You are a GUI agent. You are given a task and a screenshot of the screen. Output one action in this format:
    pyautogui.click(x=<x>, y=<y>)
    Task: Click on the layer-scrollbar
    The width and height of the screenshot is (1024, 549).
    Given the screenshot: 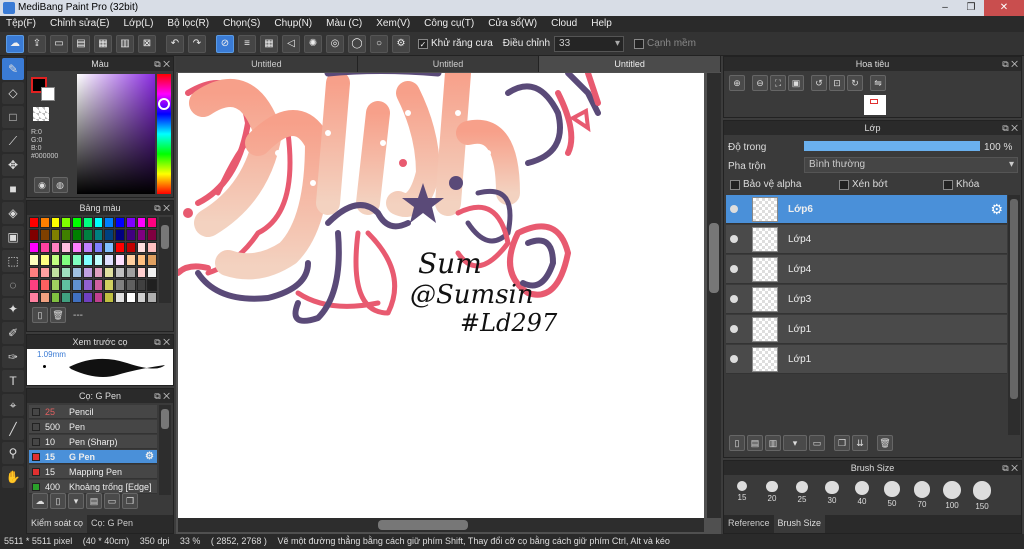 What is the action you would take?
    pyautogui.click(x=1014, y=315)
    